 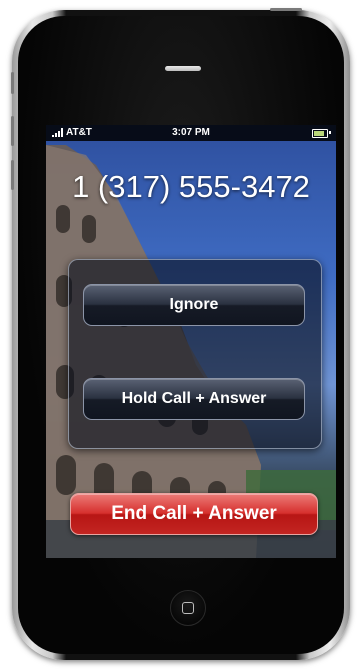 I want to click on volume-up-button, so click(x=12, y=131).